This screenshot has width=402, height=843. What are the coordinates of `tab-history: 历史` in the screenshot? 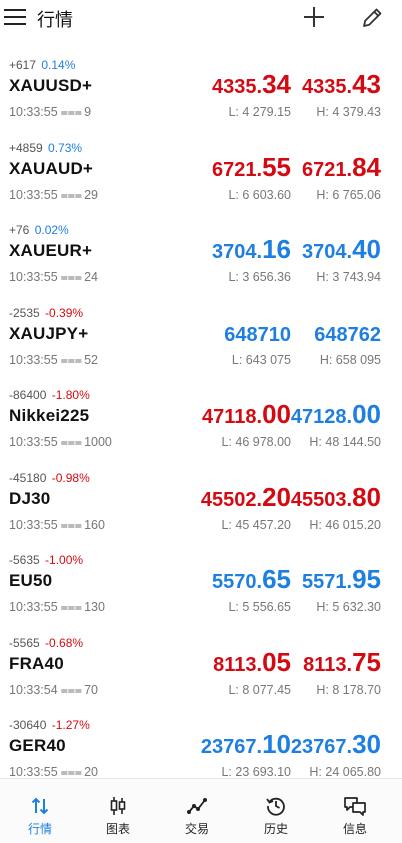 It's located at (276, 811).